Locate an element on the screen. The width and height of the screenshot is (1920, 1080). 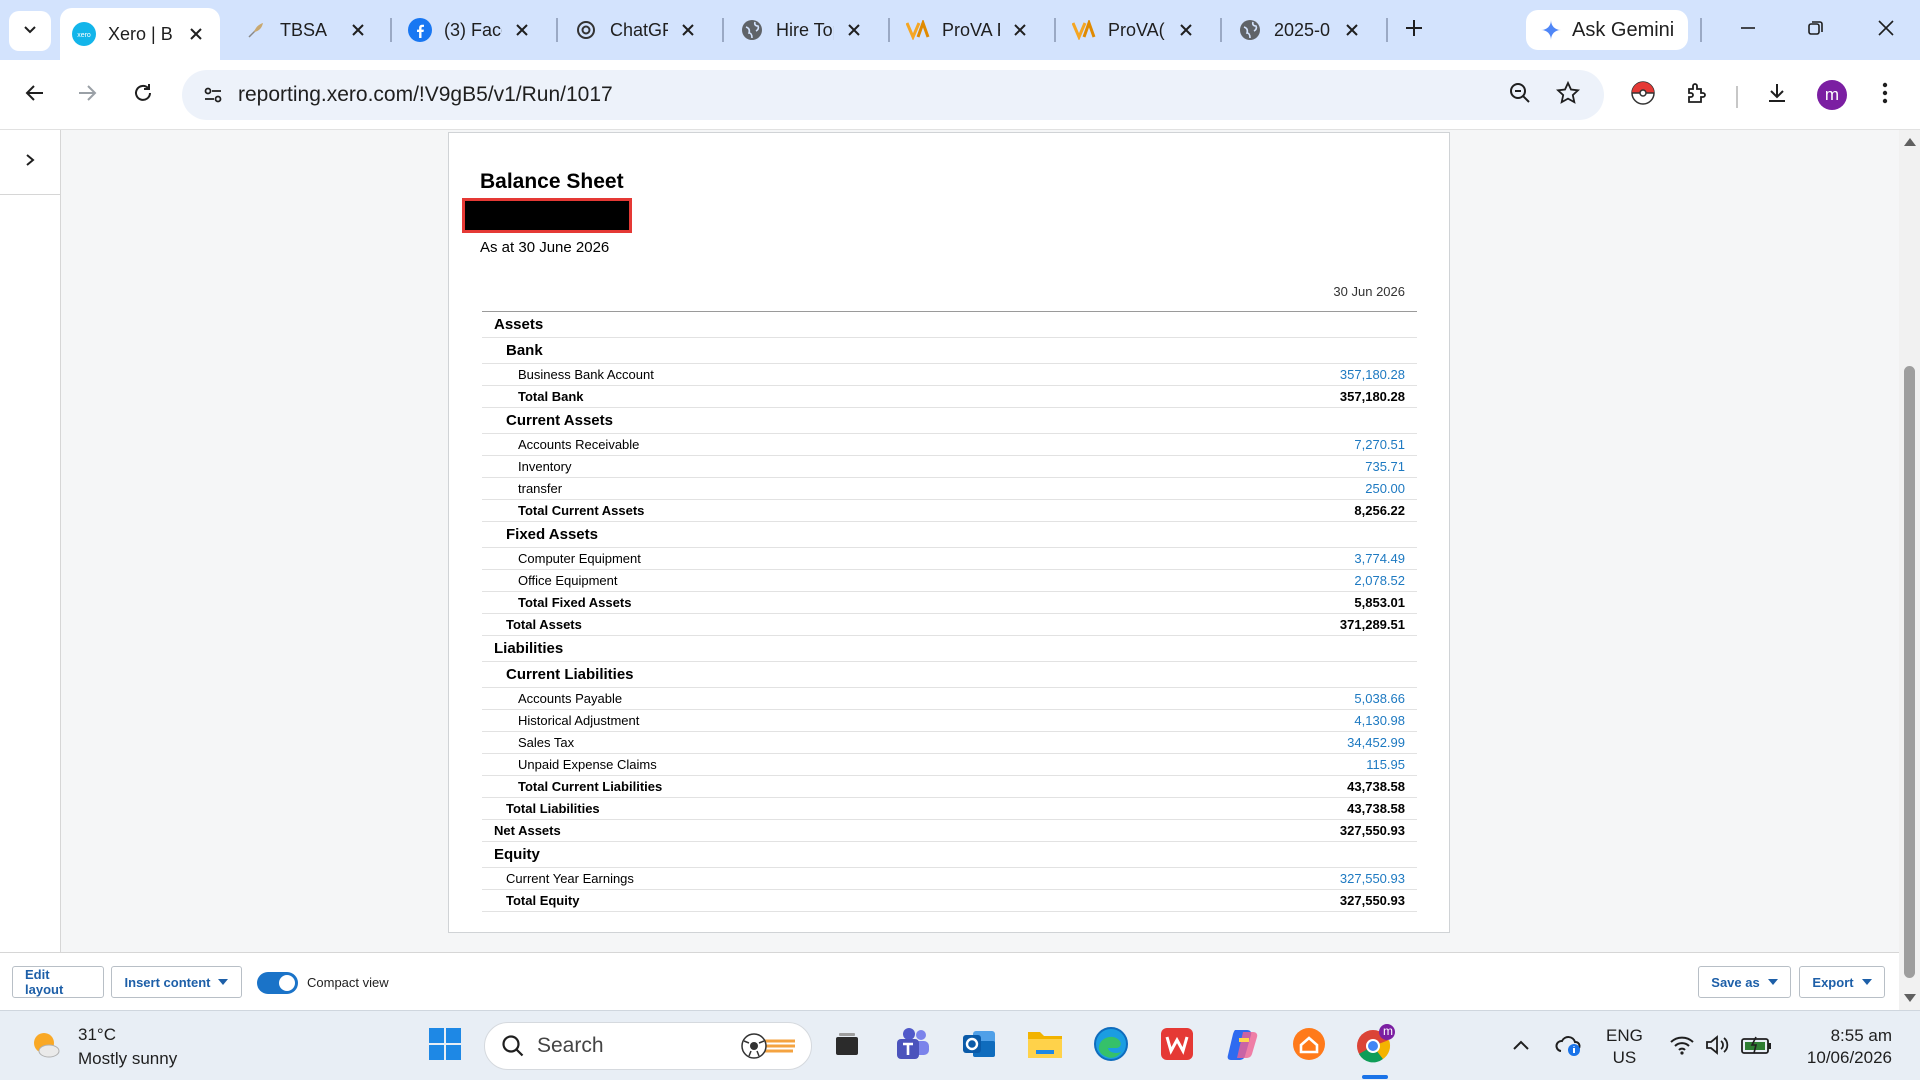
export-button: Export is located at coordinates (1842, 982).